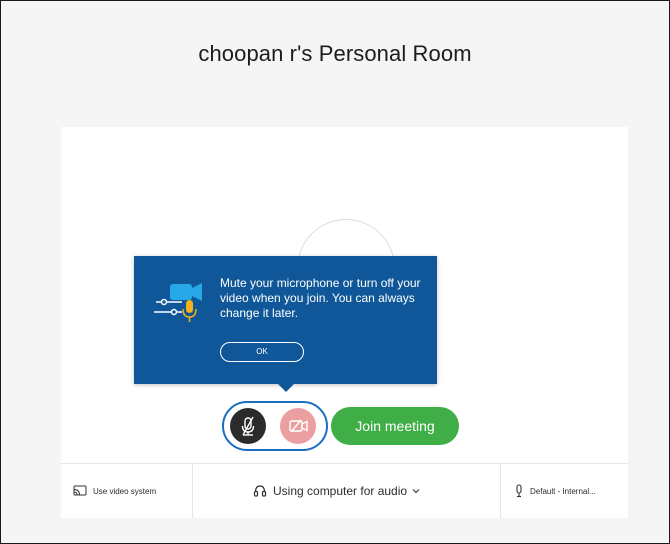  I want to click on audio-connection-dropdown: Using computer for audio, so click(336, 491).